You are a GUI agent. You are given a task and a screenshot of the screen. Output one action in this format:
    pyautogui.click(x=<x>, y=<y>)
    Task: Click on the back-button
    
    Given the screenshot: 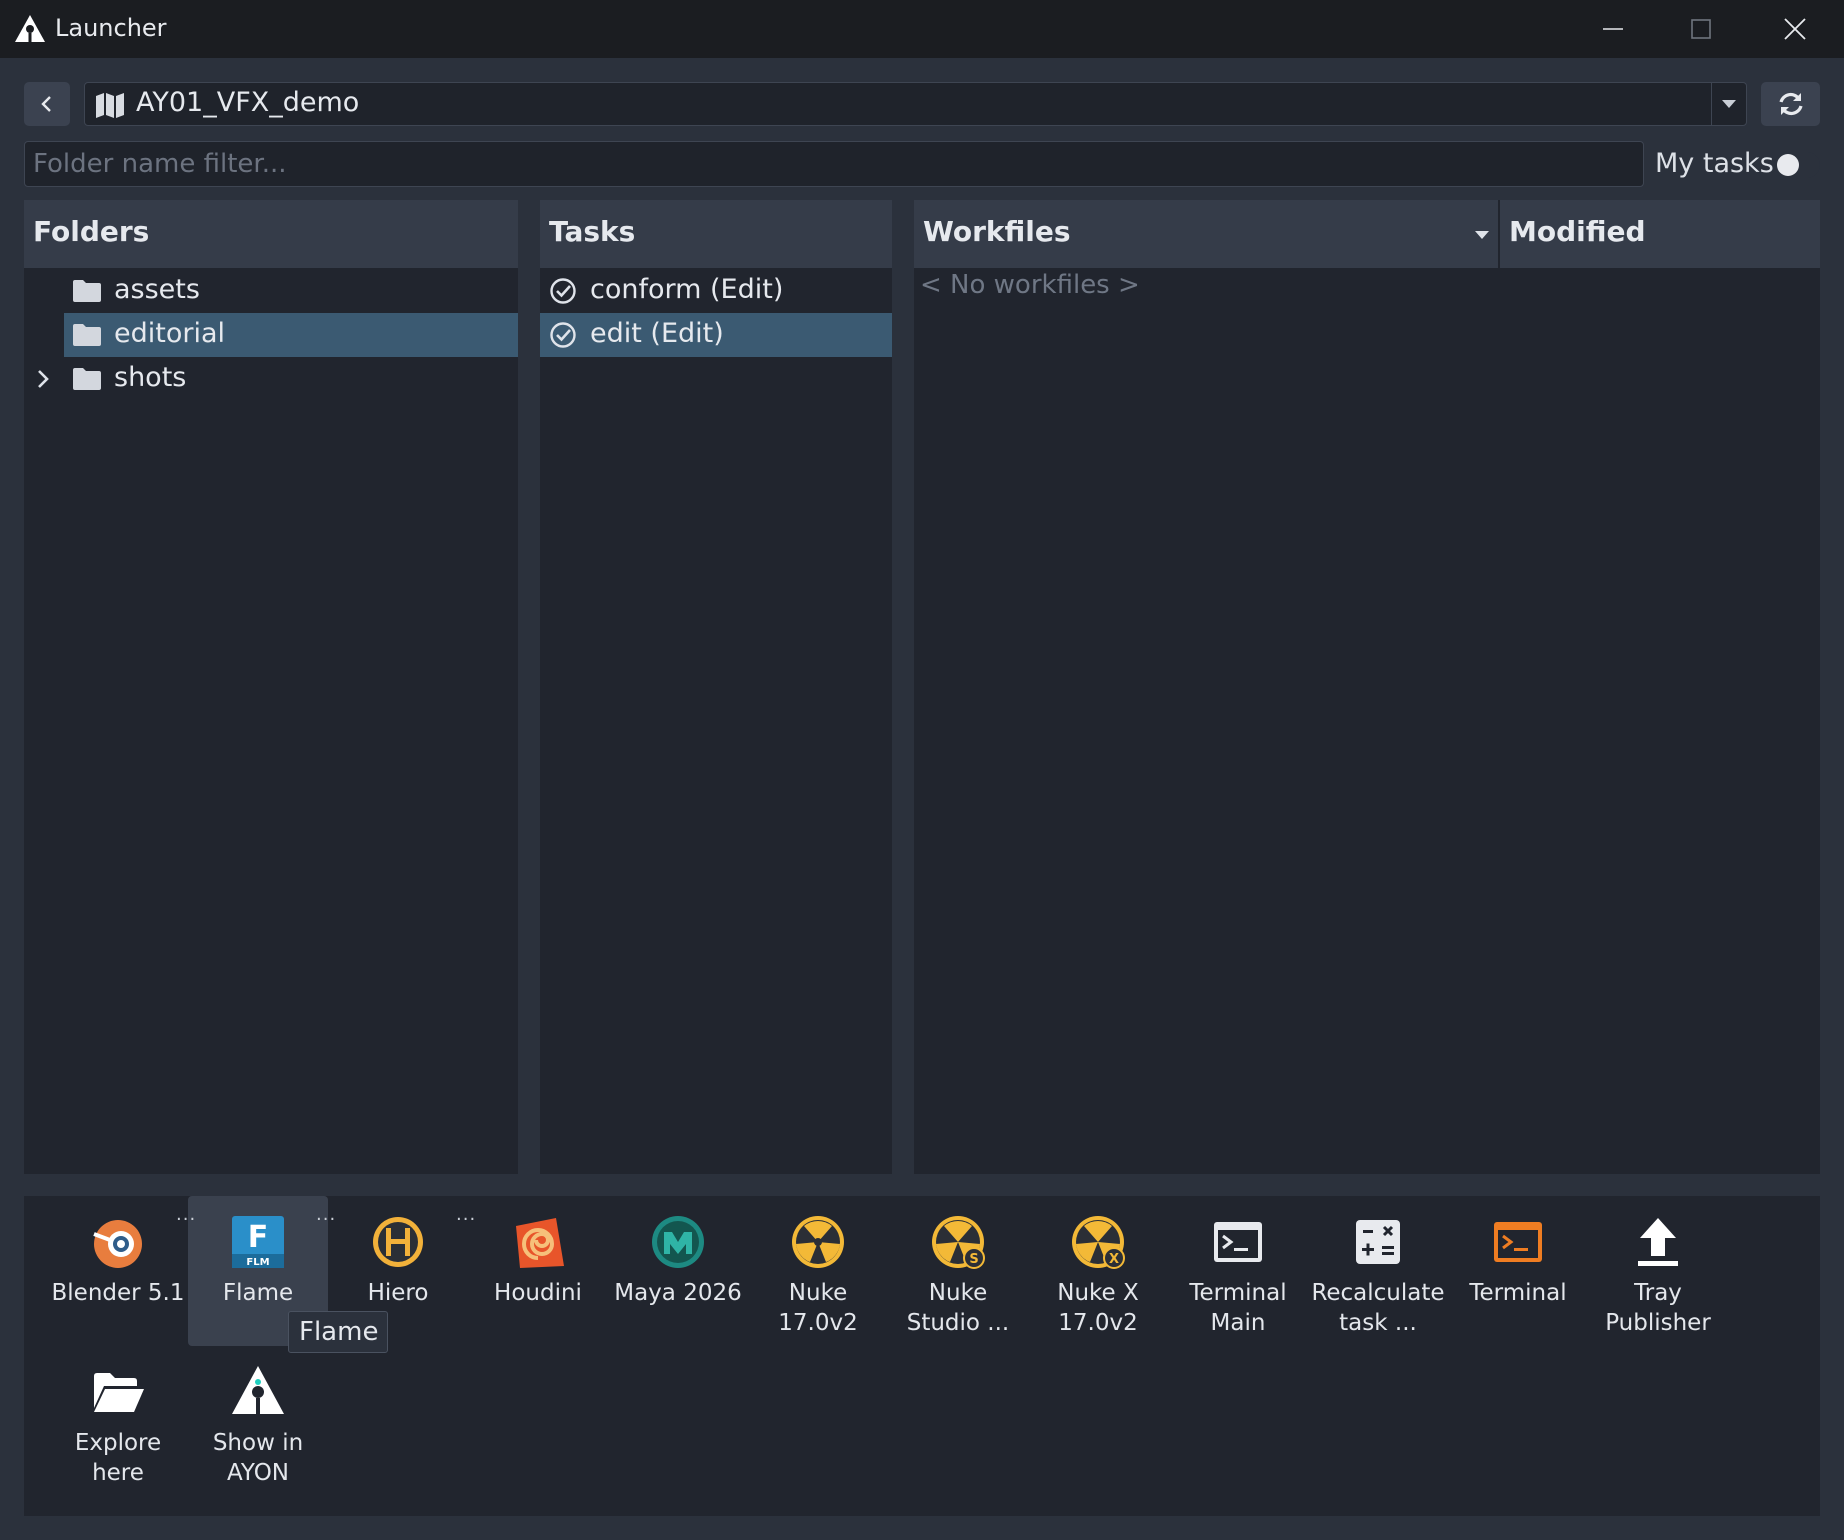 What is the action you would take?
    pyautogui.click(x=47, y=104)
    